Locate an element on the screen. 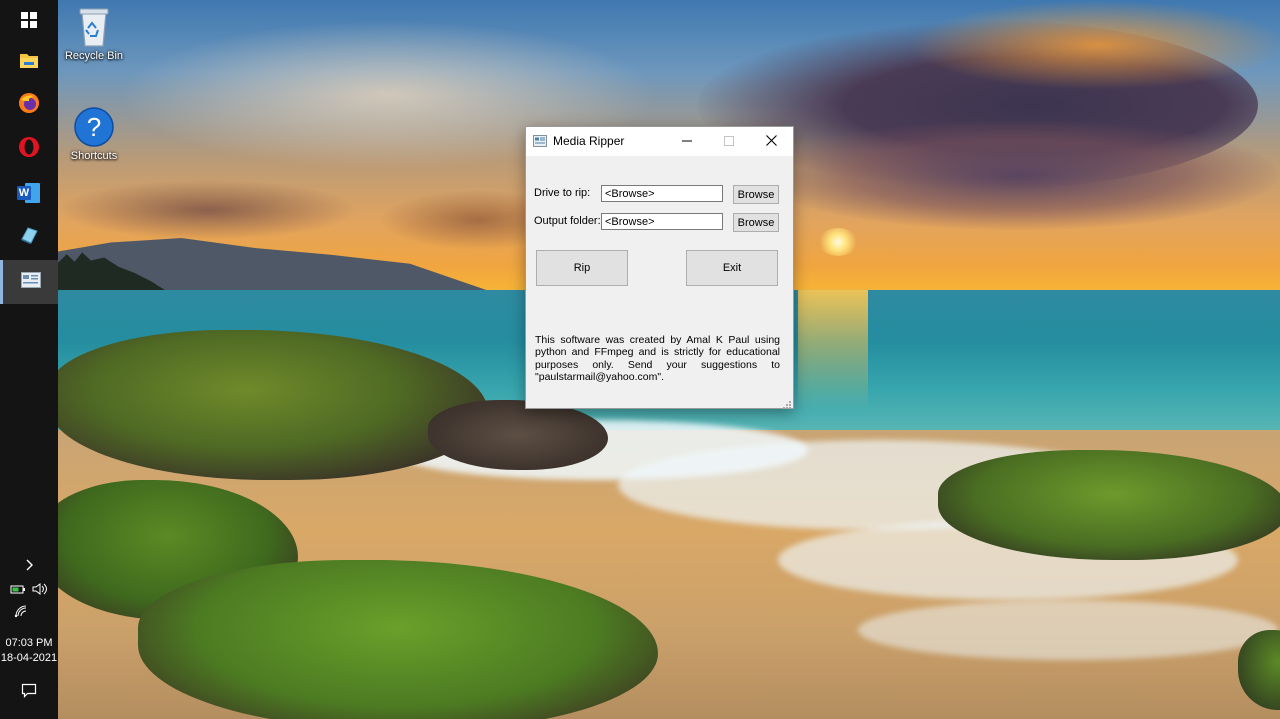  volume-icon is located at coordinates (40, 590).